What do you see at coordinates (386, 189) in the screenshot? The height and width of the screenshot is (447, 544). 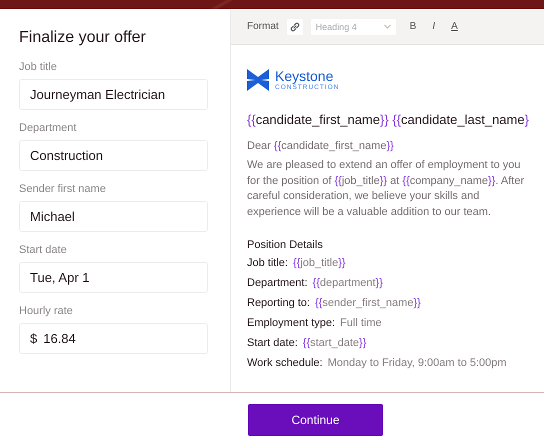 I see `letter-paragraph: We are pleased to extend an offer of employment to you for the position of {{job_title}} at {{company_name}}. After careful consideration, we believe your skills and experience will be a valuable addition to our team.` at bounding box center [386, 189].